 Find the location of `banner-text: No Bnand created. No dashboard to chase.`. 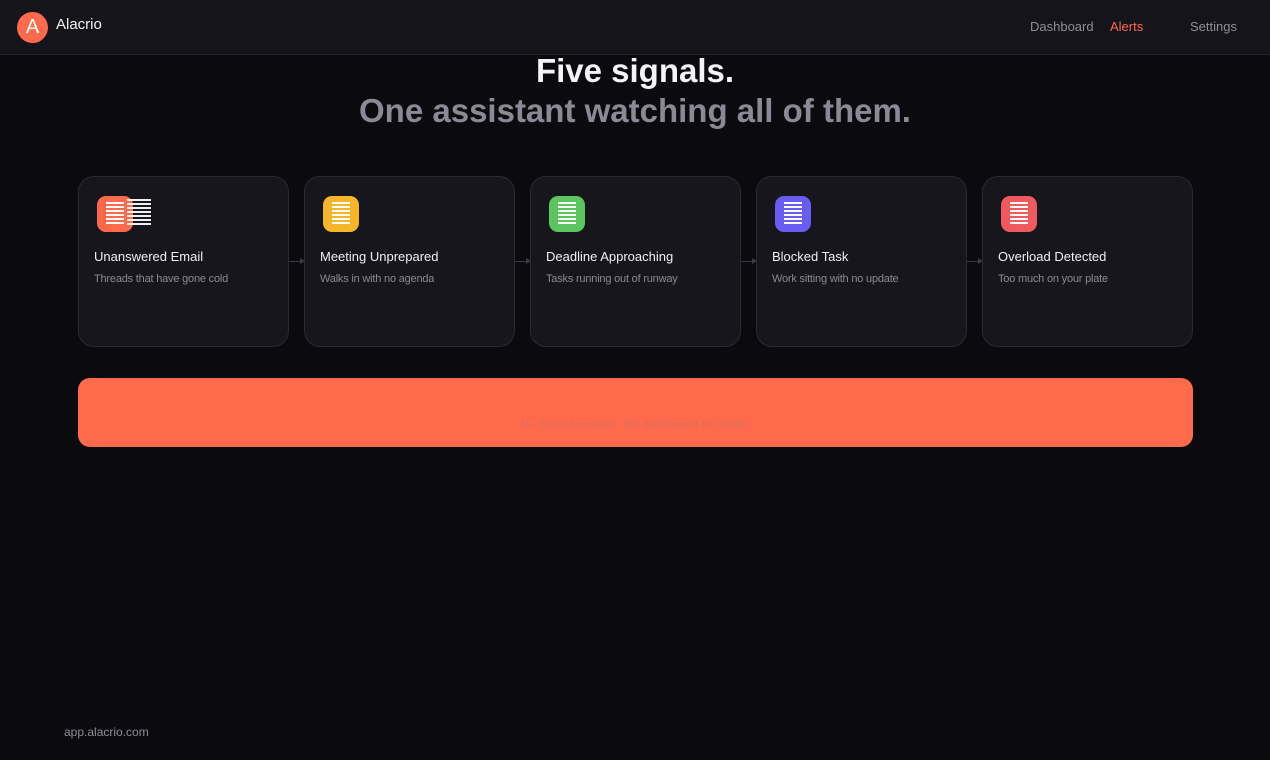

banner-text: No Bnand created. No dashboard to chase. is located at coordinates (635, 424).